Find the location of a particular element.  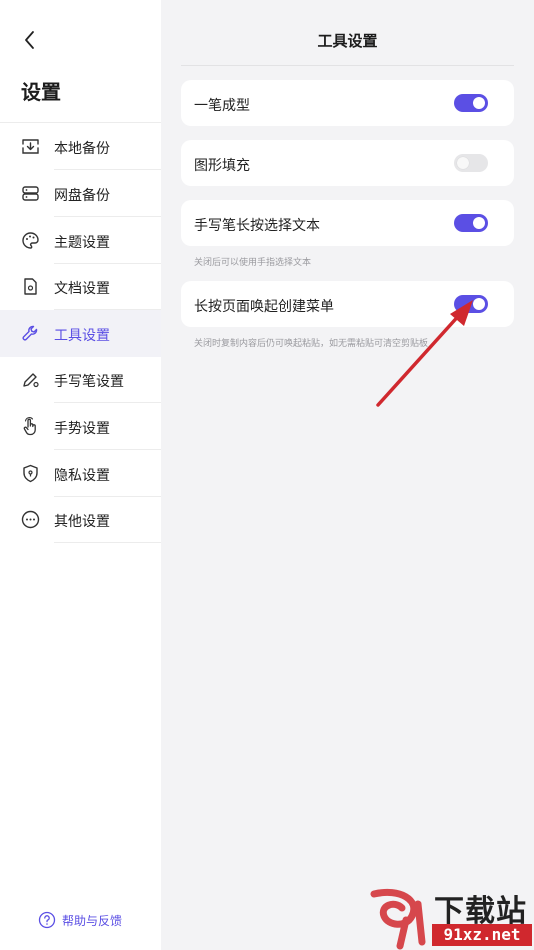

one-stroke-toggle is located at coordinates (471, 103).